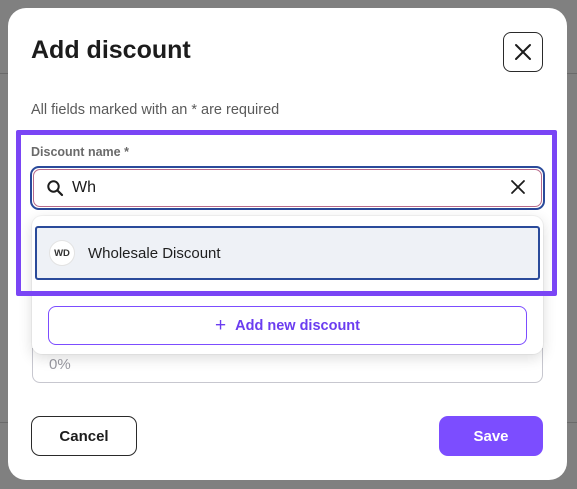  I want to click on cancel-button: Cancel, so click(84, 436).